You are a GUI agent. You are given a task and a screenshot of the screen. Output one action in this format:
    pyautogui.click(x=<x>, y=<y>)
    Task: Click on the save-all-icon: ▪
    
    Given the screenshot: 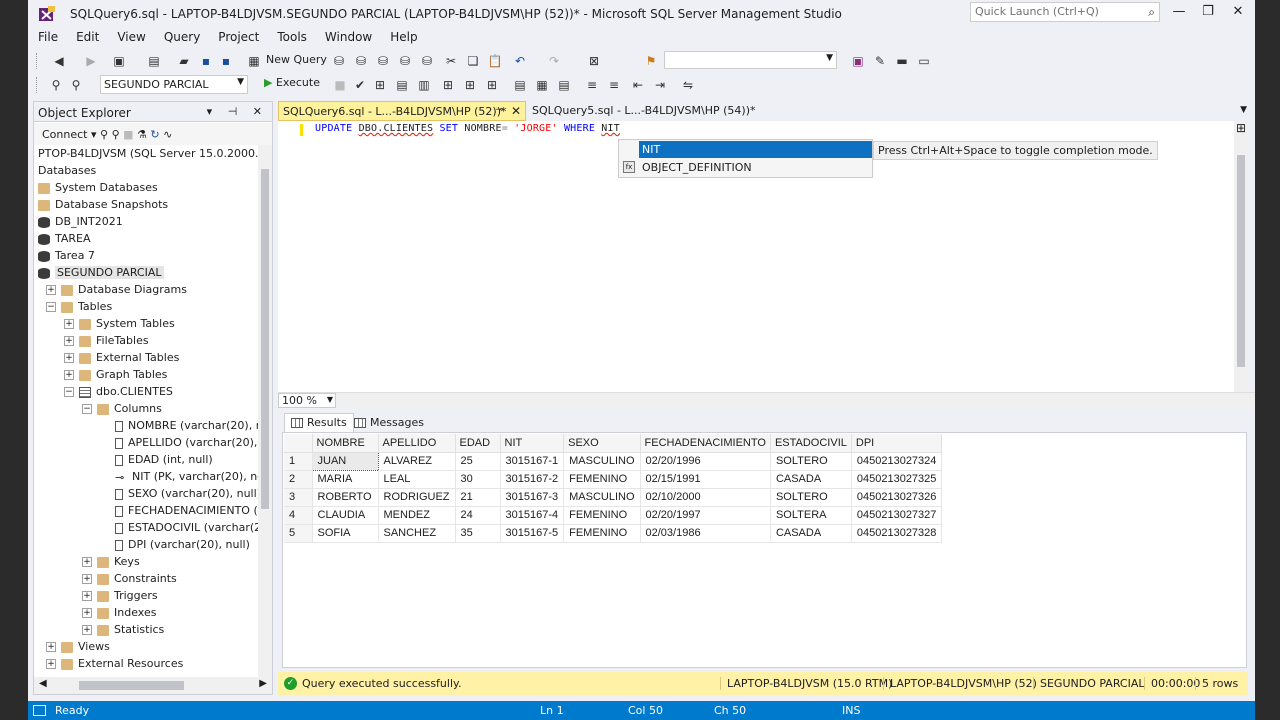 What is the action you would take?
    pyautogui.click(x=226, y=61)
    